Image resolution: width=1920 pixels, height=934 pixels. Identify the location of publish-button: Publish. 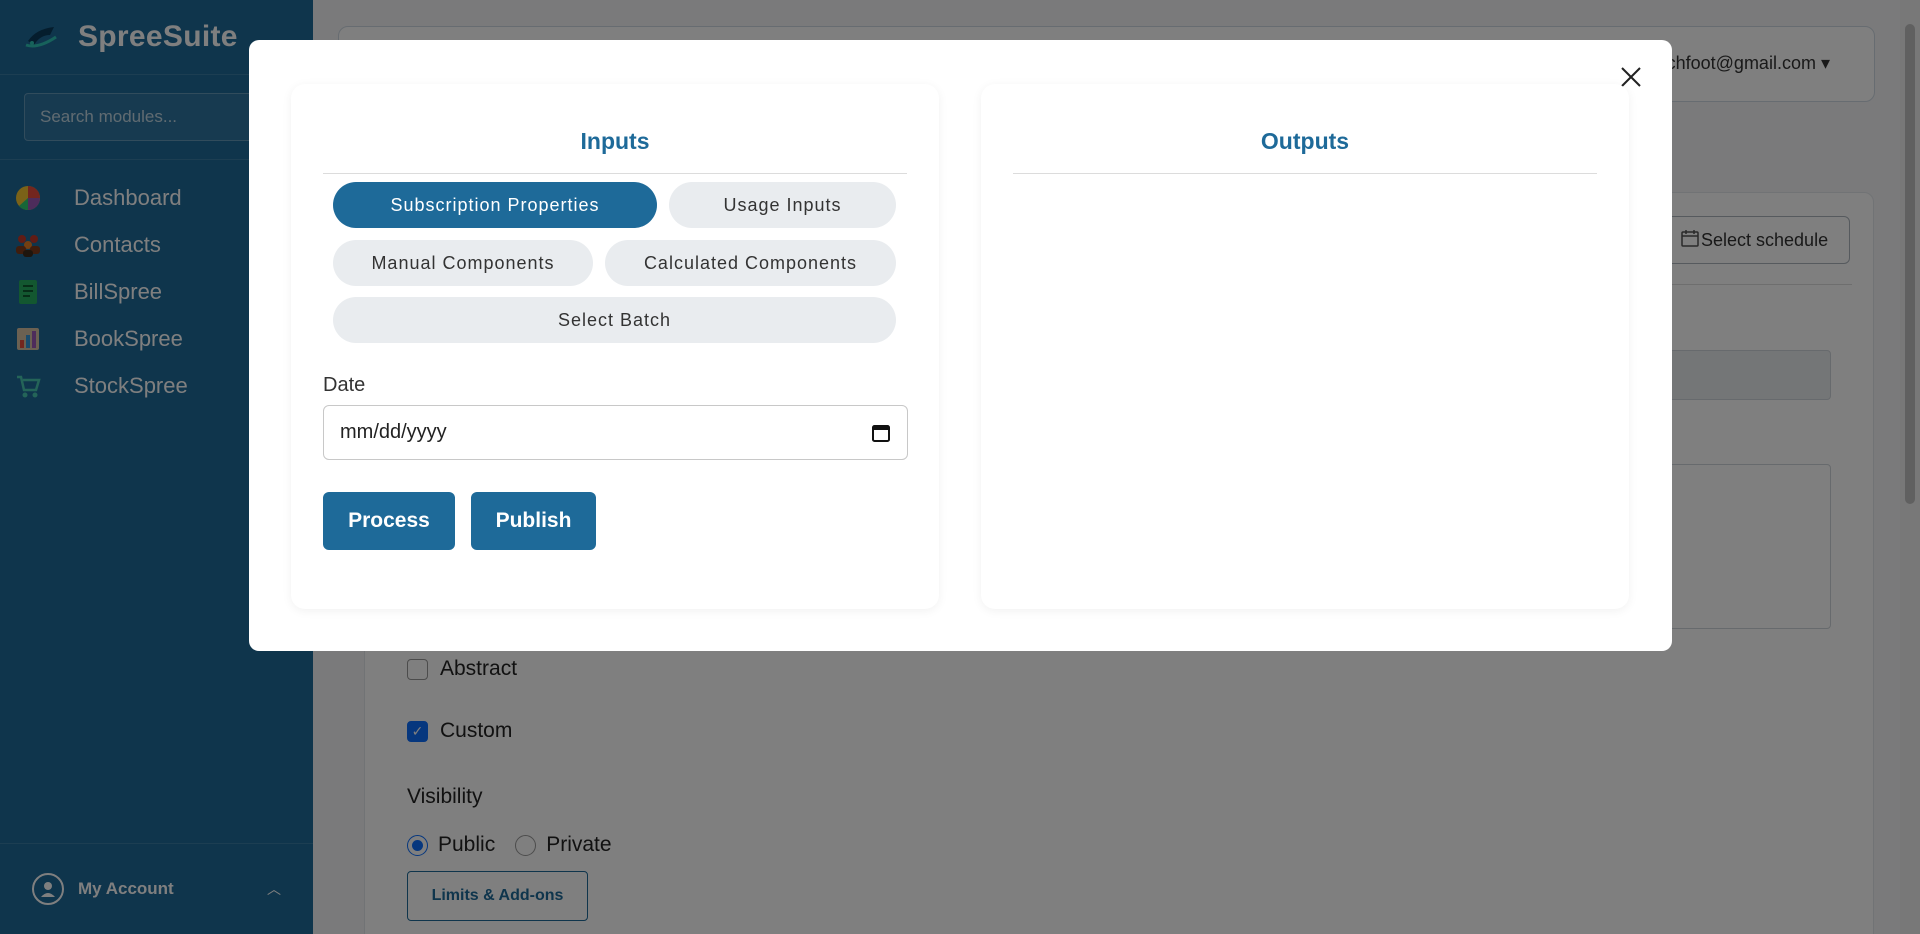
(533, 521).